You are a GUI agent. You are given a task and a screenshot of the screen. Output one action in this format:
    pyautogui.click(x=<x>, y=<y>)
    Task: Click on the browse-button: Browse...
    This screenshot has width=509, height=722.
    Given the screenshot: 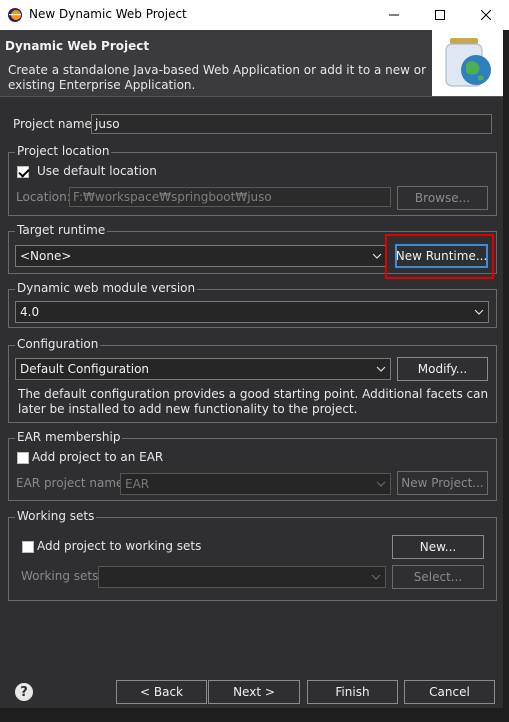 What is the action you would take?
    pyautogui.click(x=442, y=198)
    